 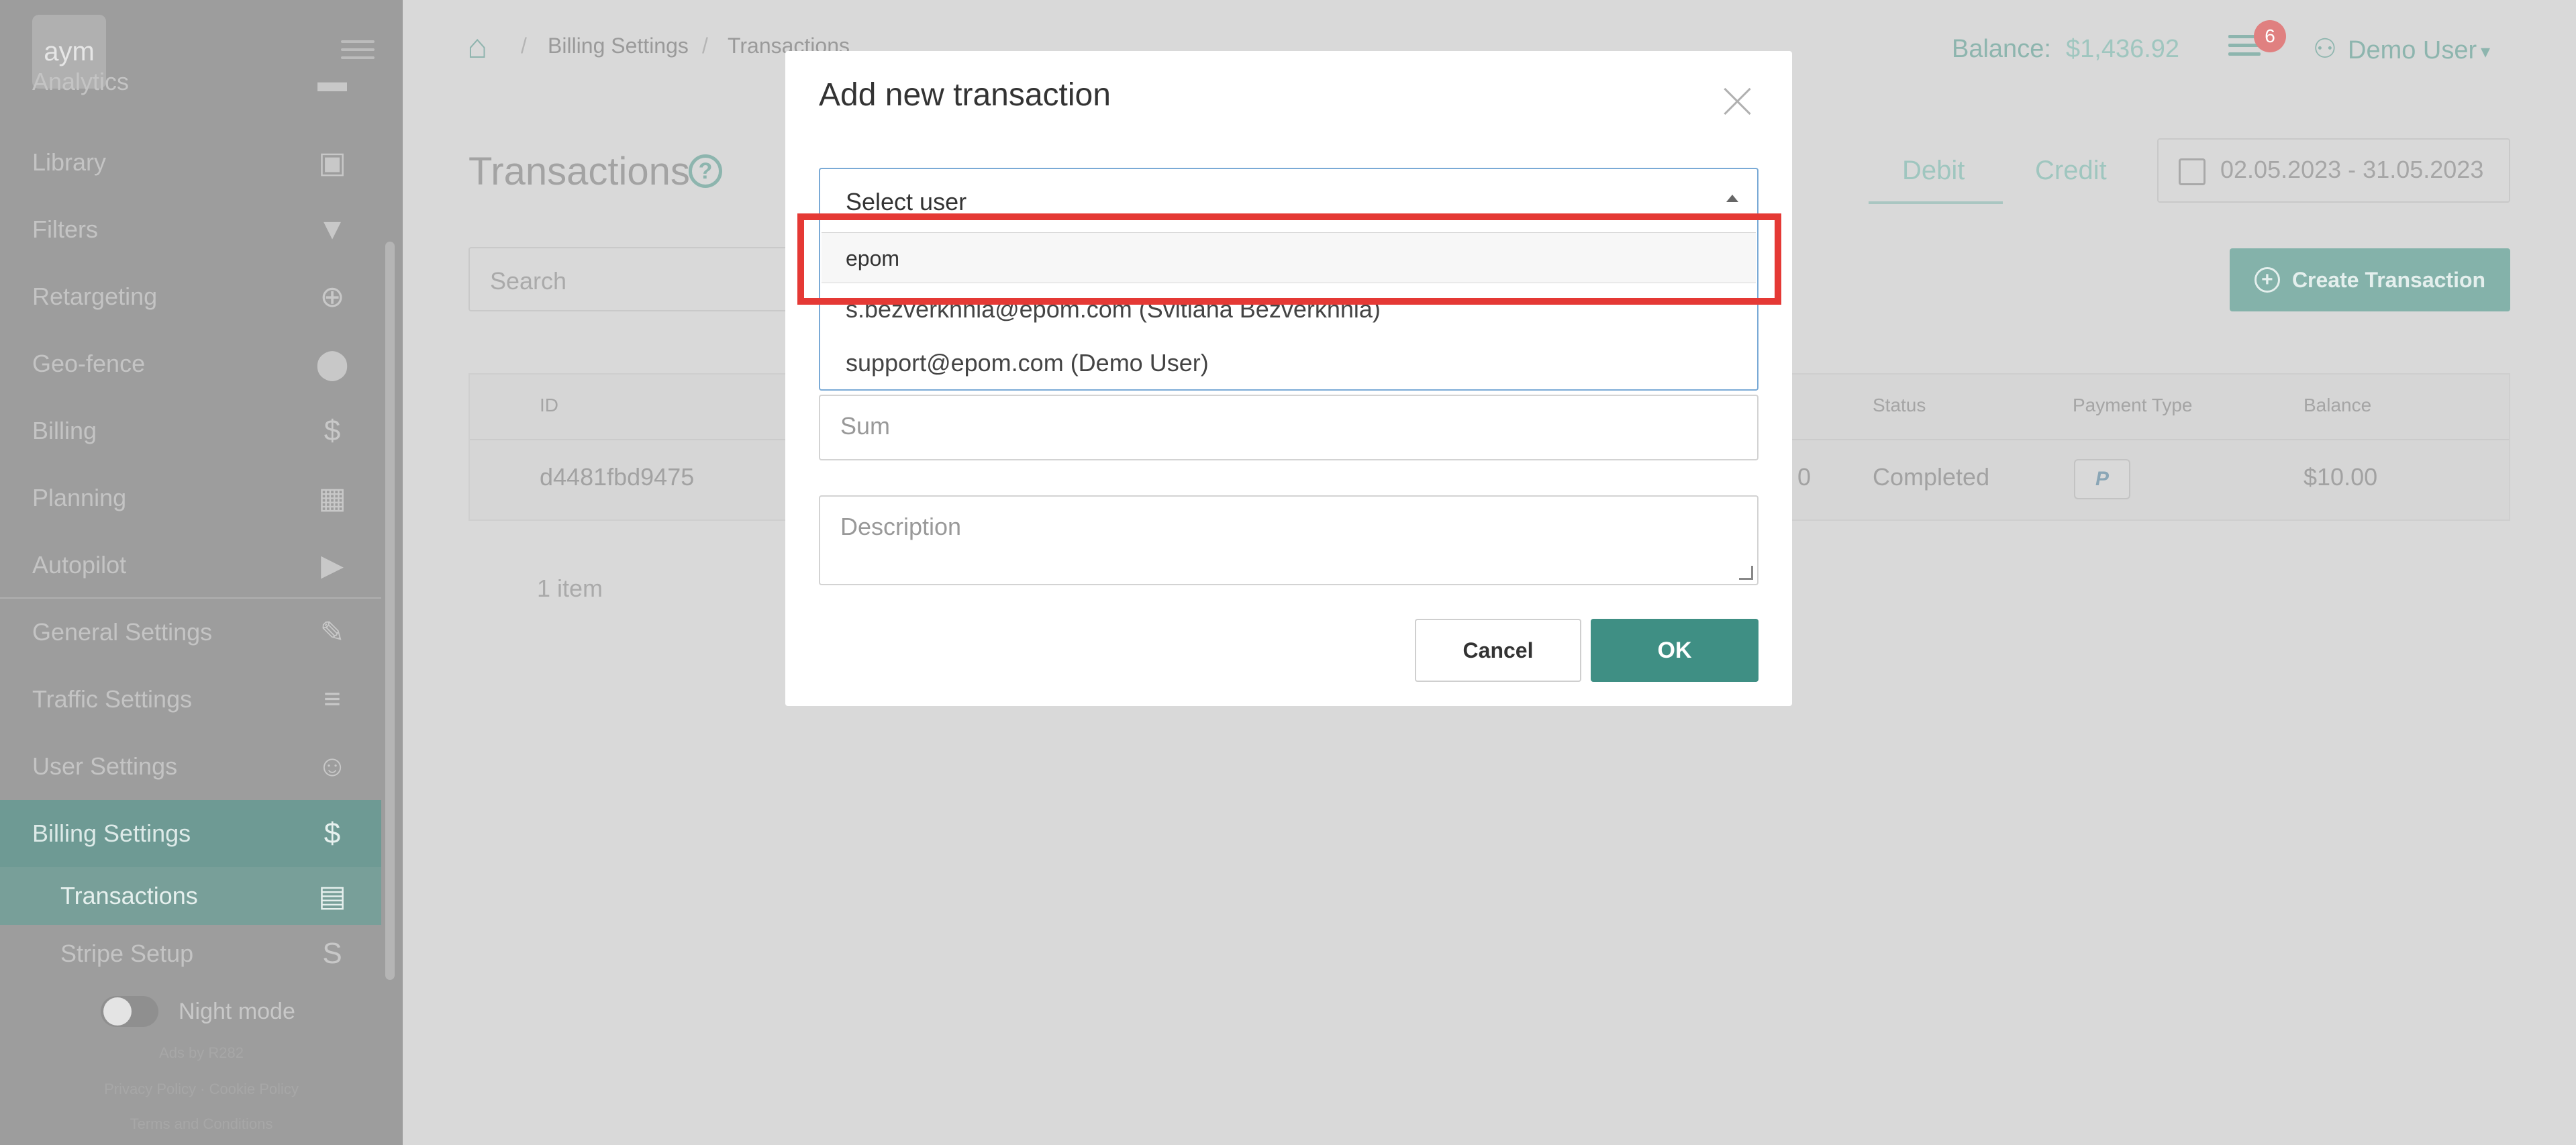 What do you see at coordinates (1746, 573) in the screenshot?
I see `resize-handle-icon` at bounding box center [1746, 573].